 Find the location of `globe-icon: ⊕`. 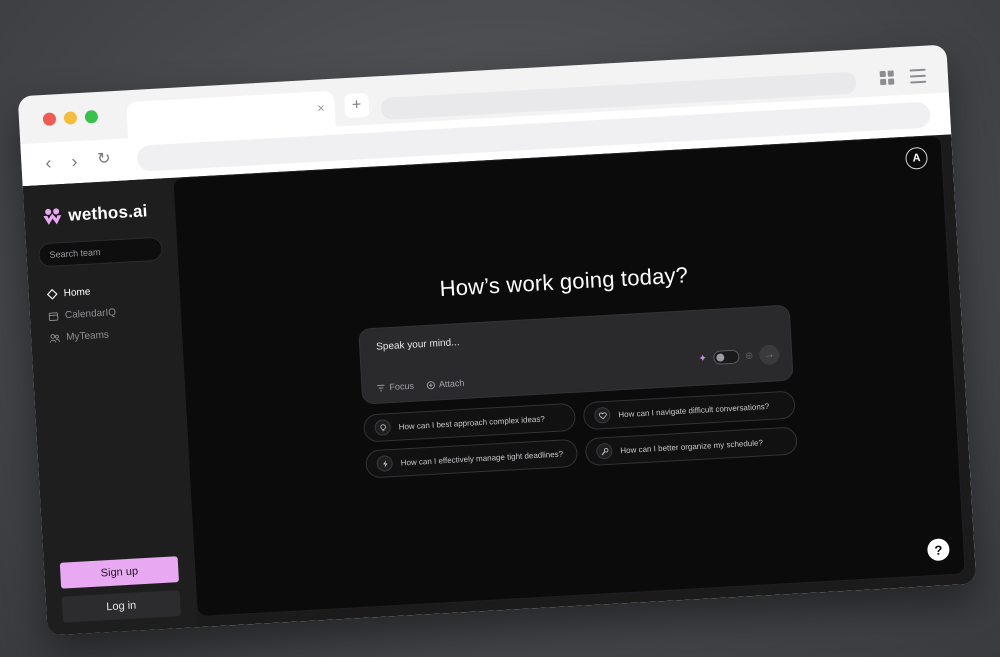

globe-icon: ⊕ is located at coordinates (749, 356).